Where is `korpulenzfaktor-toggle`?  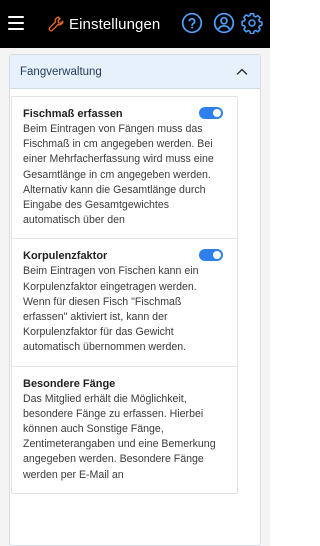
korpulenzfaktor-toggle is located at coordinates (211, 255).